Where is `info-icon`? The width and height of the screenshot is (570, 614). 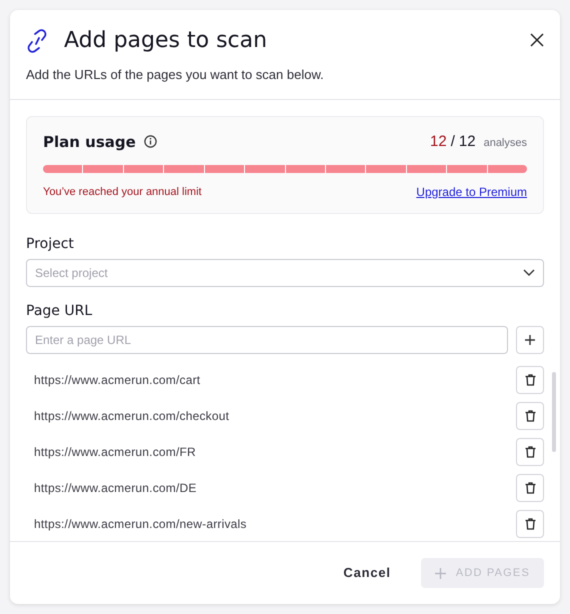 info-icon is located at coordinates (150, 141).